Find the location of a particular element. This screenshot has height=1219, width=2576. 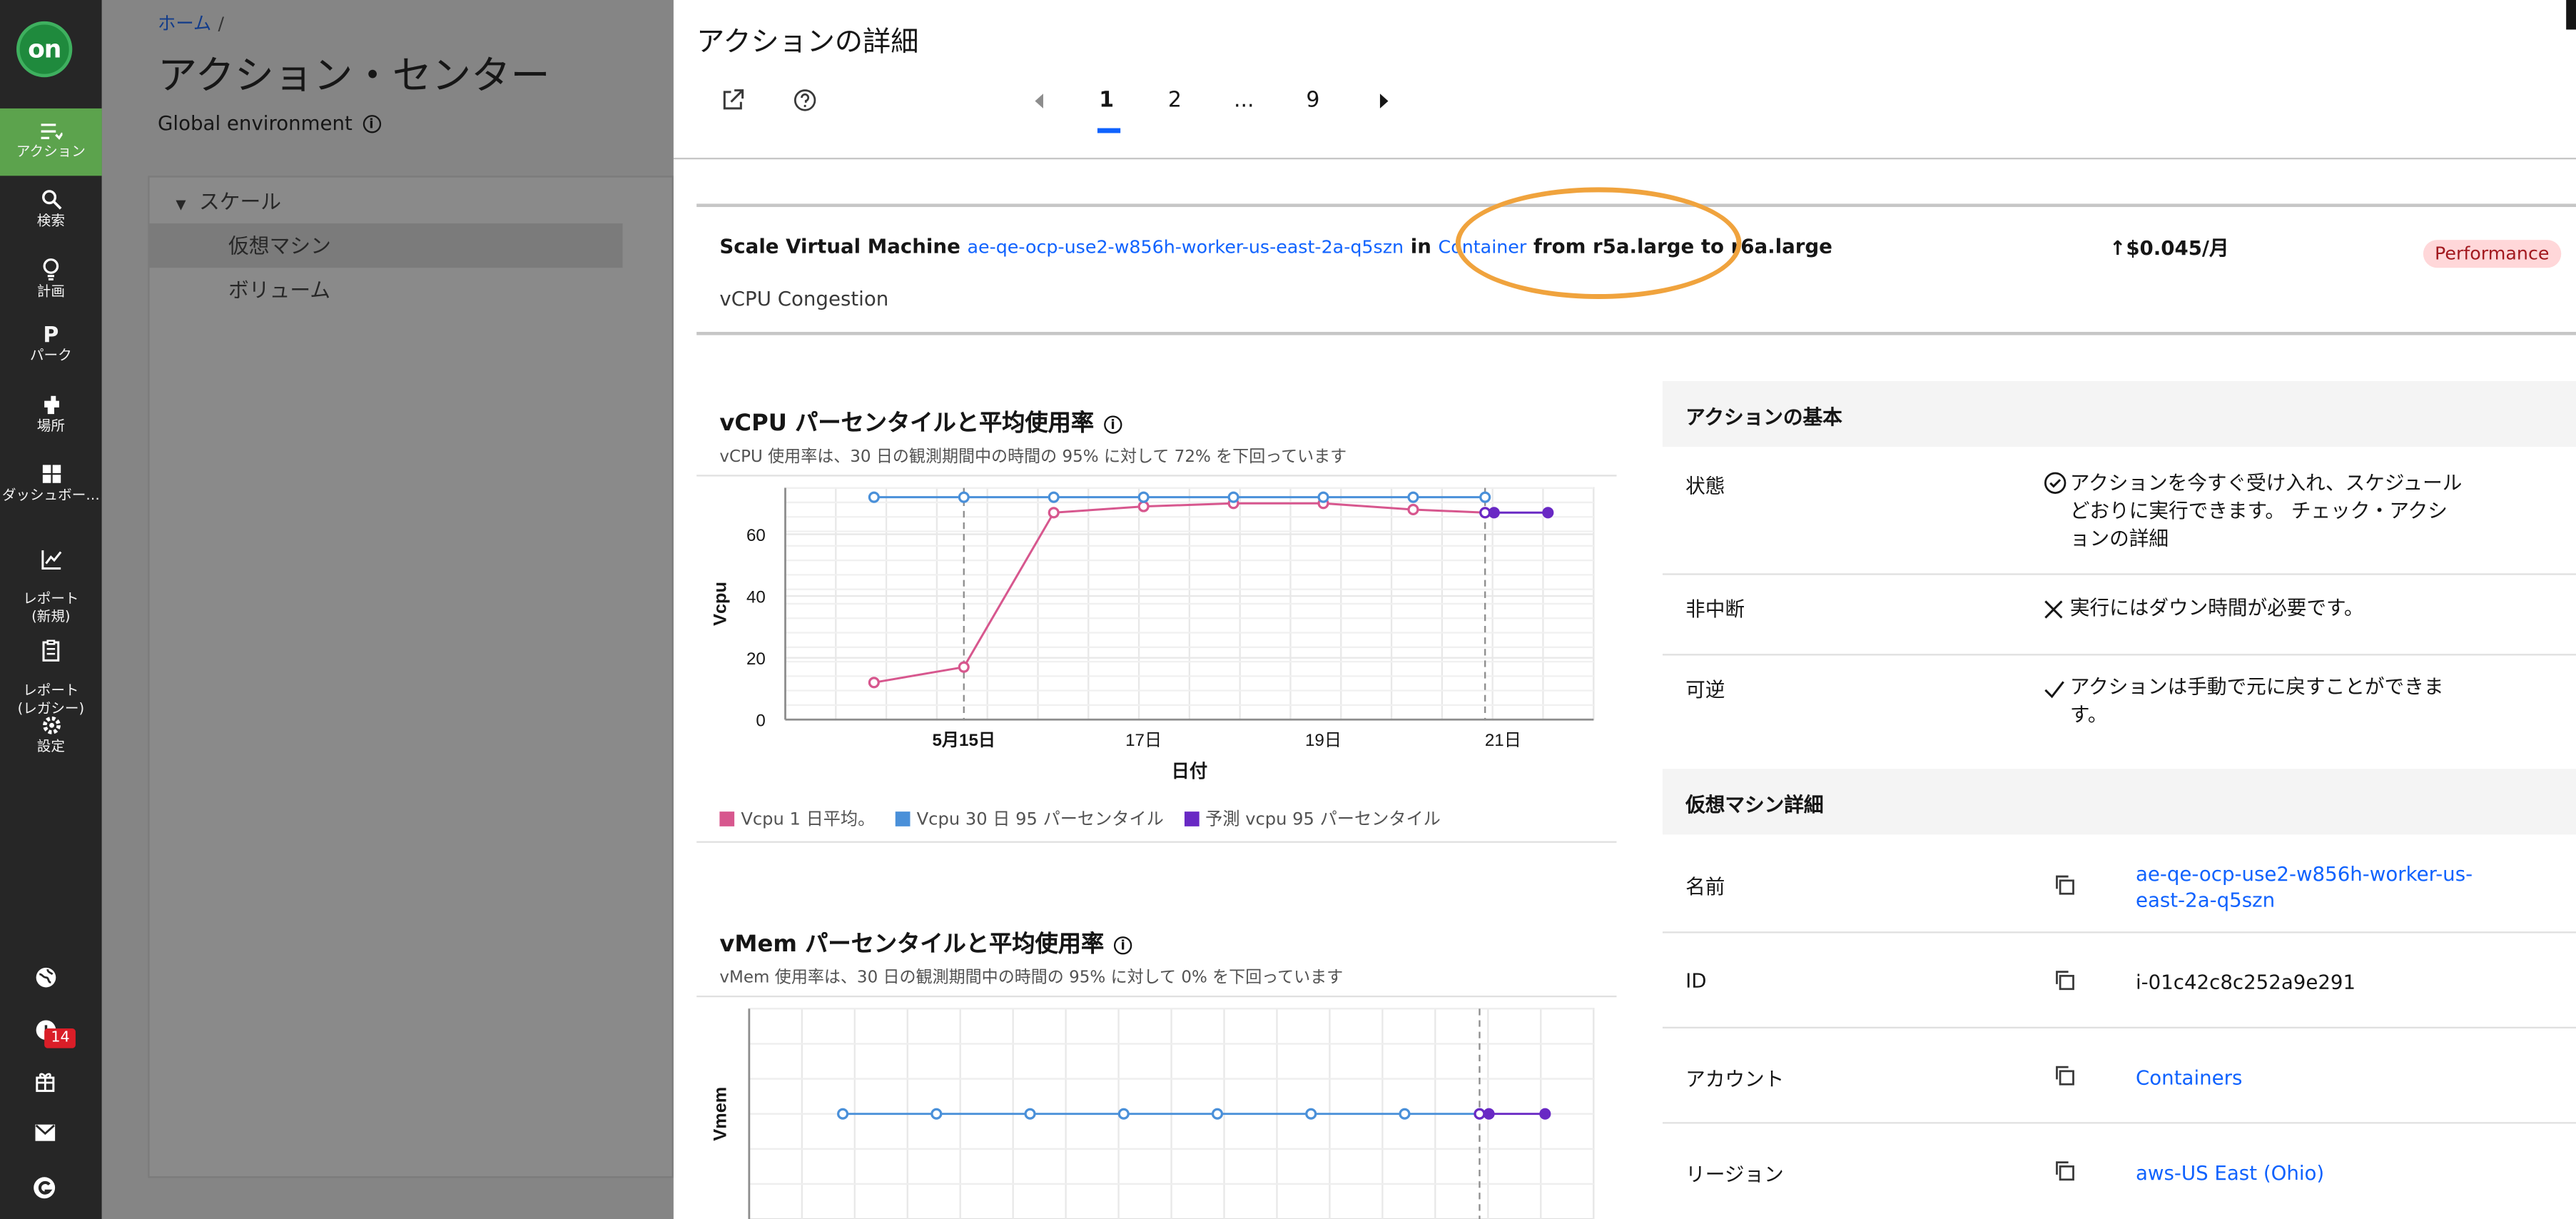

report-icon is located at coordinates (51, 560).